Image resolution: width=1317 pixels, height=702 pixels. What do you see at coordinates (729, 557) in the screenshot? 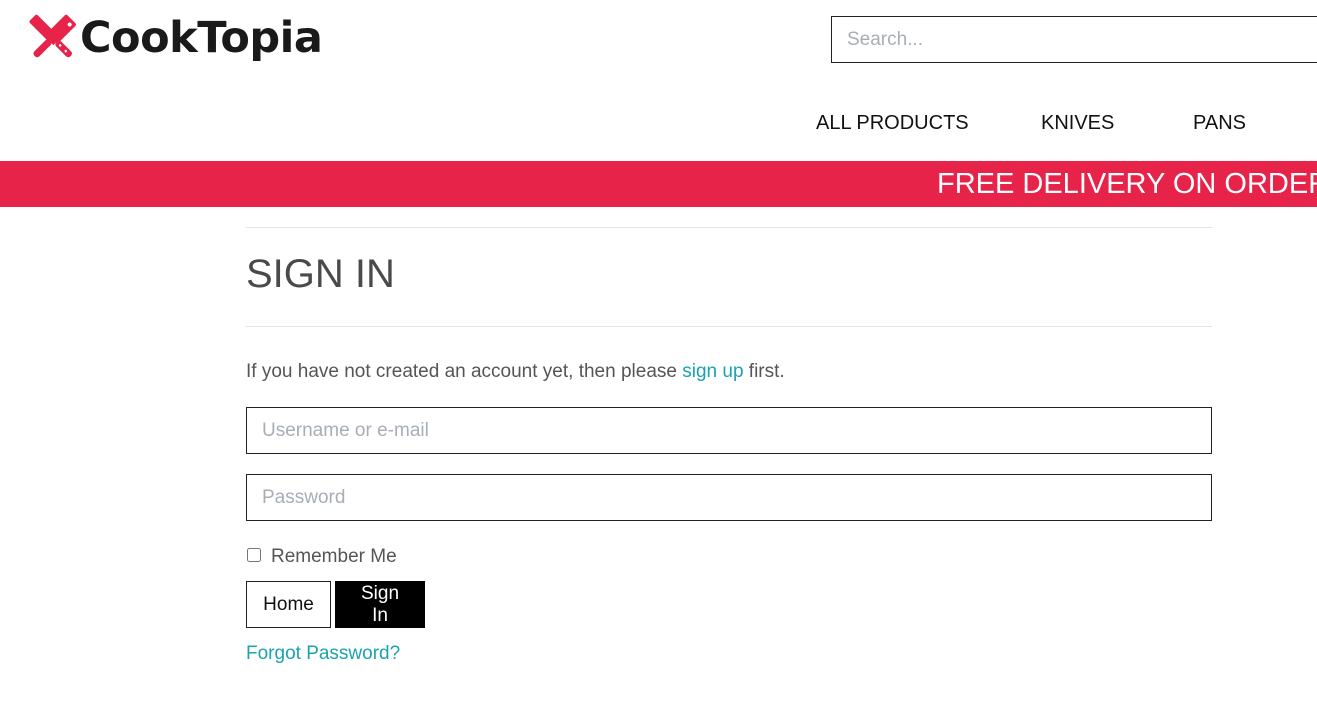
I see `remember-me: Remember Me` at bounding box center [729, 557].